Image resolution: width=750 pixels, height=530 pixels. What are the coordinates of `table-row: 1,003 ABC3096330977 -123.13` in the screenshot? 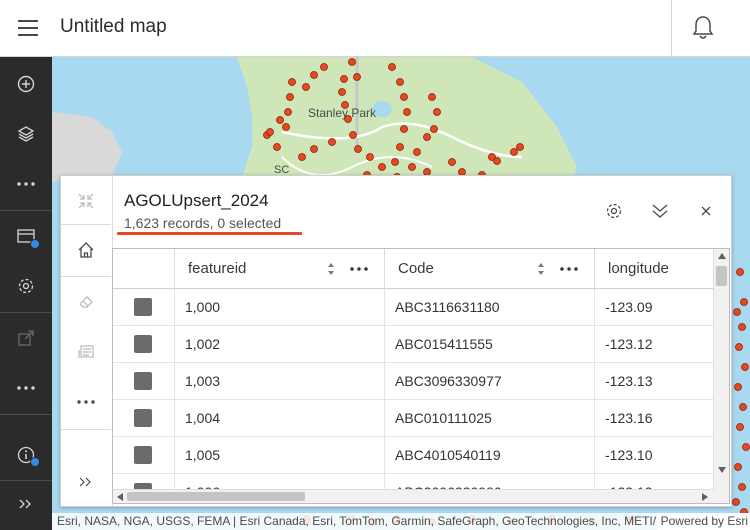 It's located at (414, 381).